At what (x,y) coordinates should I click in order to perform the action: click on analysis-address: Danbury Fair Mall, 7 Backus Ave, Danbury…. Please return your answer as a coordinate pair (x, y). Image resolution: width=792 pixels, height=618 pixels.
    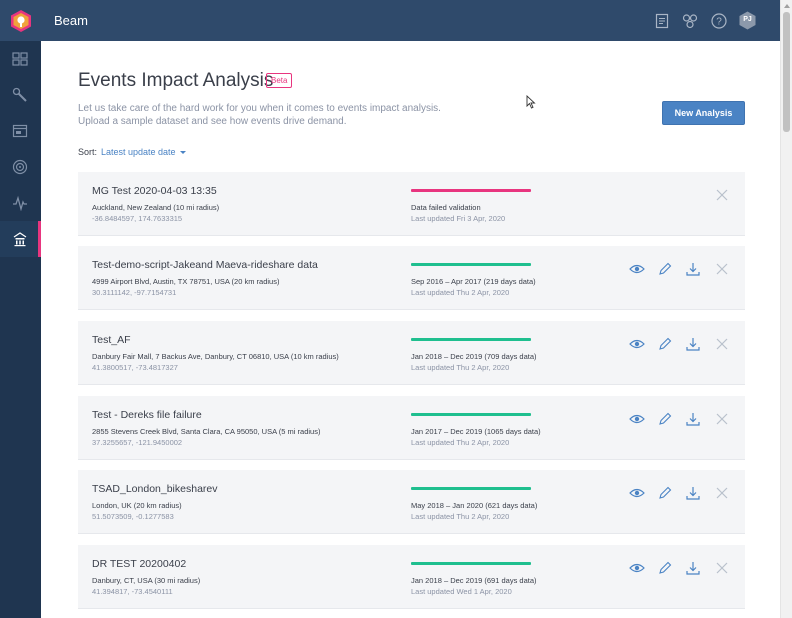
    Looking at the image, I should click on (215, 356).